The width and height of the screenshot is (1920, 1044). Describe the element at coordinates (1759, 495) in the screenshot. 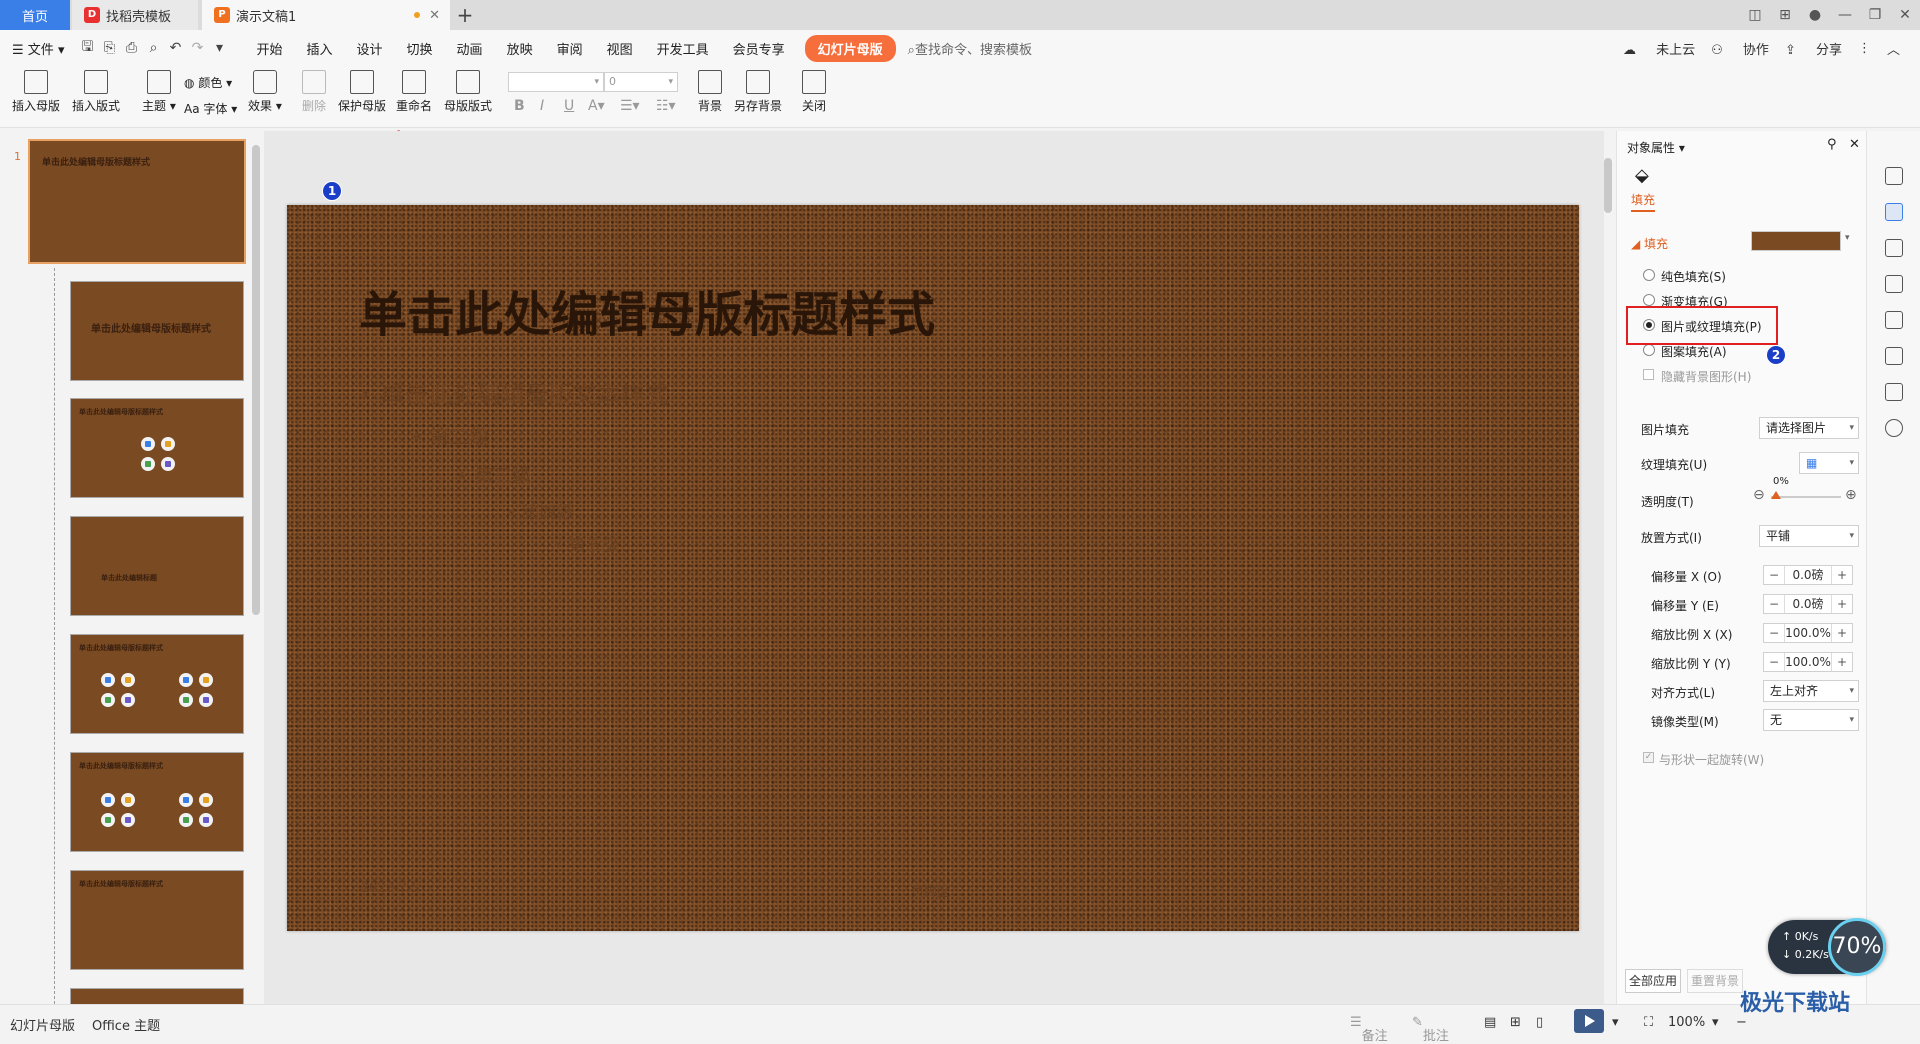

I see `decrease-icon: ⊖` at that location.